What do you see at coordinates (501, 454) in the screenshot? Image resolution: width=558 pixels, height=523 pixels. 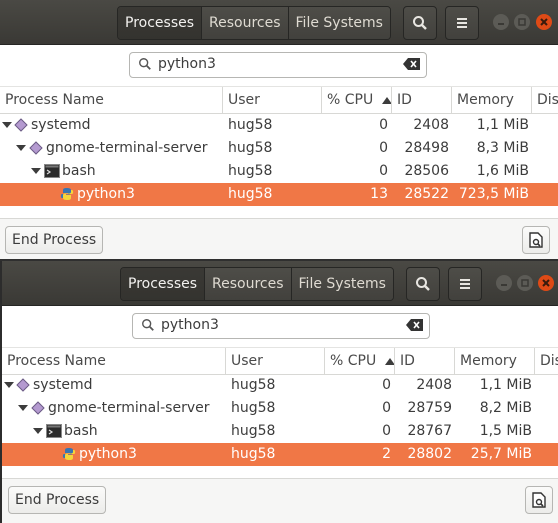 I see `process-memory: 25,7 MiB` at bounding box center [501, 454].